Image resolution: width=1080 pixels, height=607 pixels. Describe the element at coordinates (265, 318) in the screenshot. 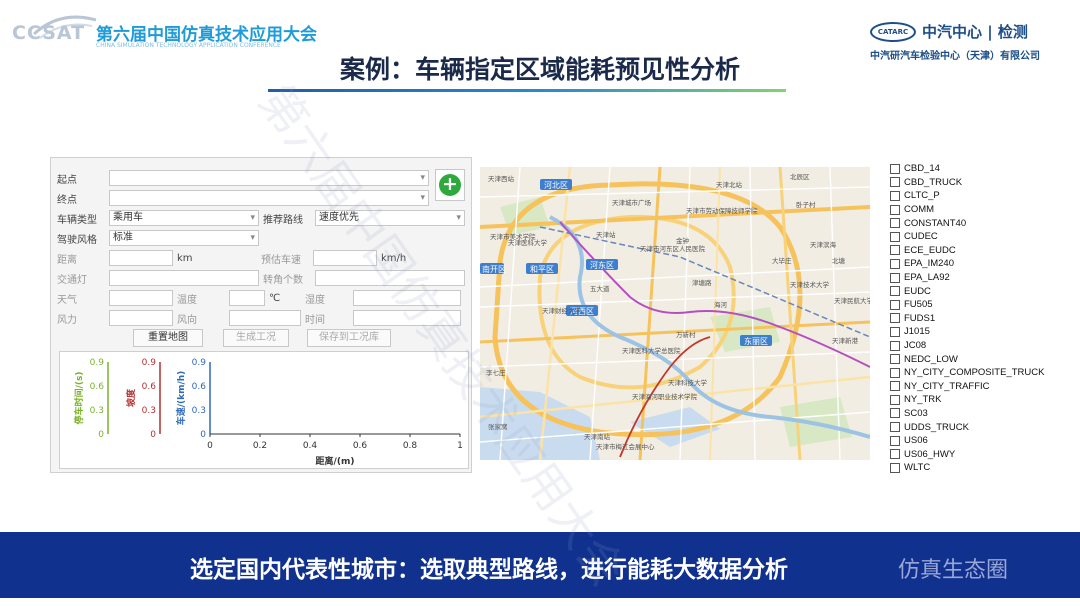

I see `wind-dir-field` at that location.